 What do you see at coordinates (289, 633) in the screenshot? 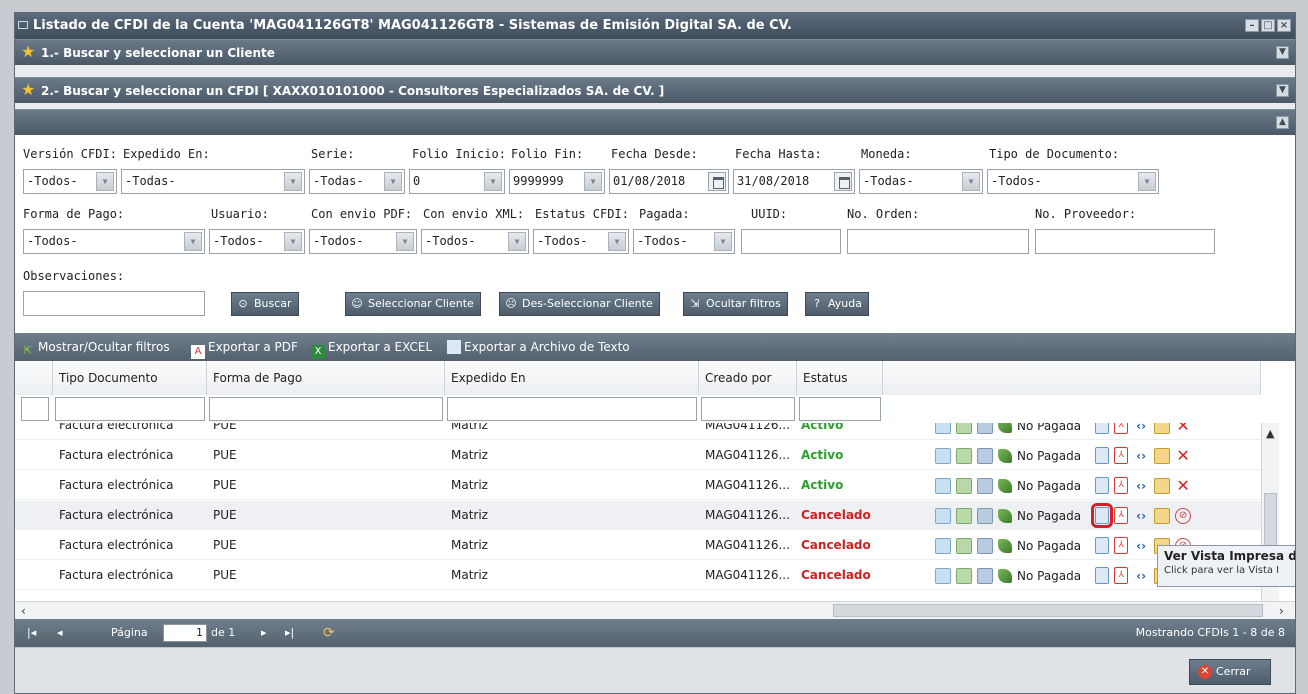
I see `last-page-icon: ▸|` at bounding box center [289, 633].